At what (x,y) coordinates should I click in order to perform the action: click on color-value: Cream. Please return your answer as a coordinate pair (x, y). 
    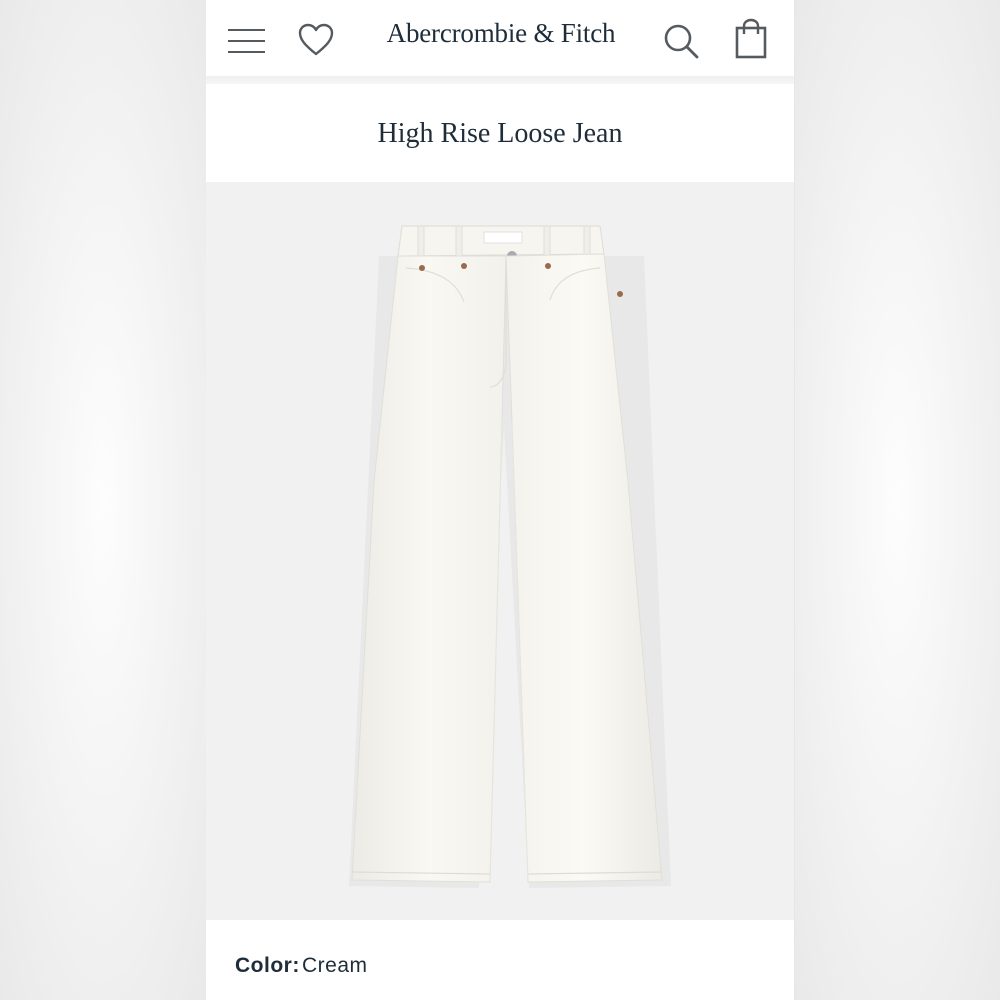
    Looking at the image, I should click on (335, 965).